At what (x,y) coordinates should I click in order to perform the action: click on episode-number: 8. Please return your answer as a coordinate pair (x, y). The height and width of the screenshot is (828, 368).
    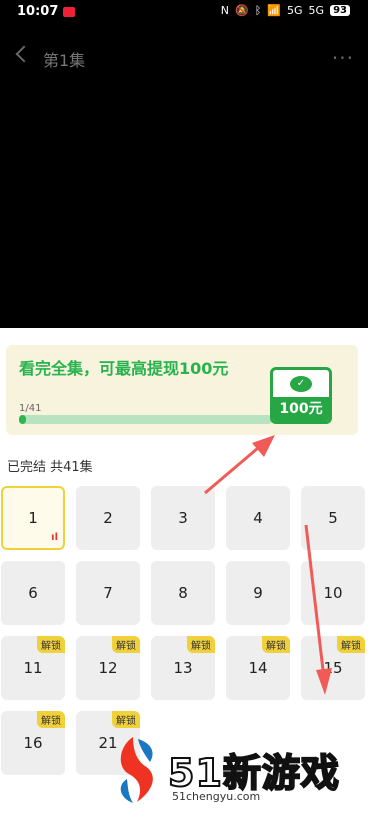
    Looking at the image, I should click on (183, 593).